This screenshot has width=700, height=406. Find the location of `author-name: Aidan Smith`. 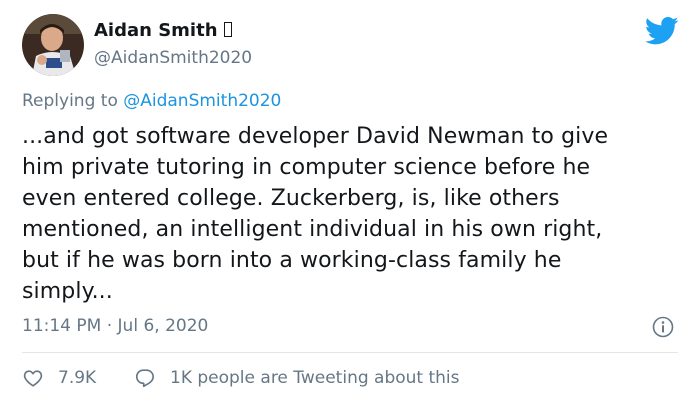

author-name: Aidan Smith is located at coordinates (163, 30).